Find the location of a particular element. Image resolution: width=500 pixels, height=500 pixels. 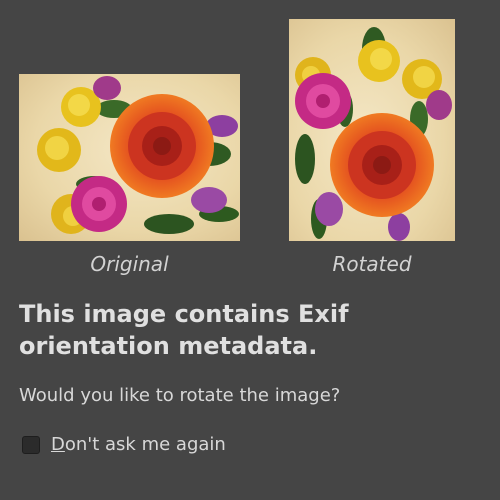

dont-ask-again-text: on't ask me again is located at coordinates (145, 444).